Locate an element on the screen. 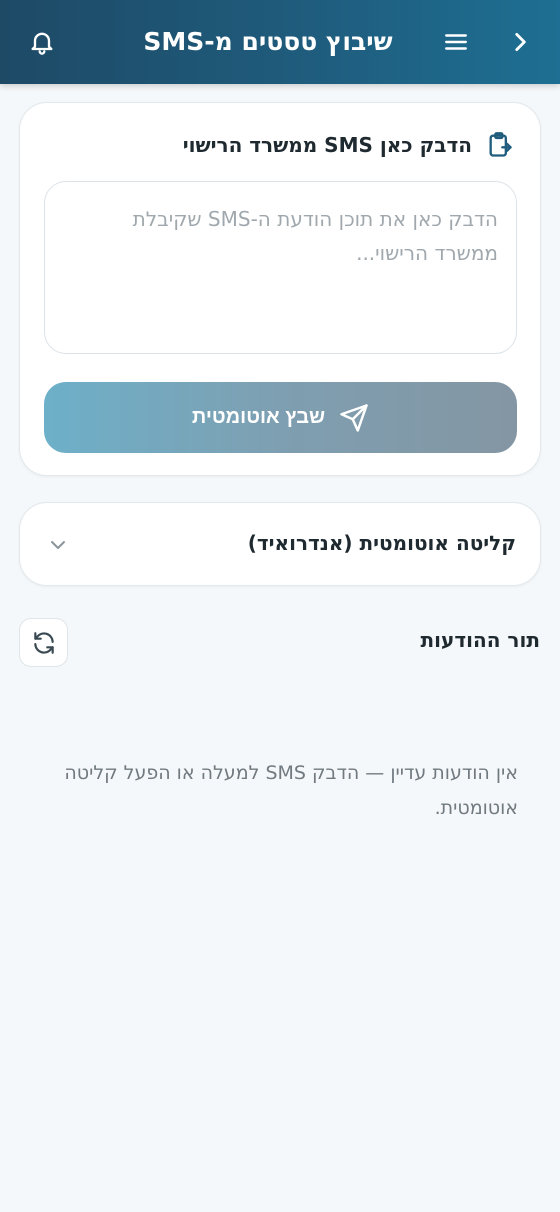 This screenshot has width=560, height=1212. refresh-button is located at coordinates (43, 642).